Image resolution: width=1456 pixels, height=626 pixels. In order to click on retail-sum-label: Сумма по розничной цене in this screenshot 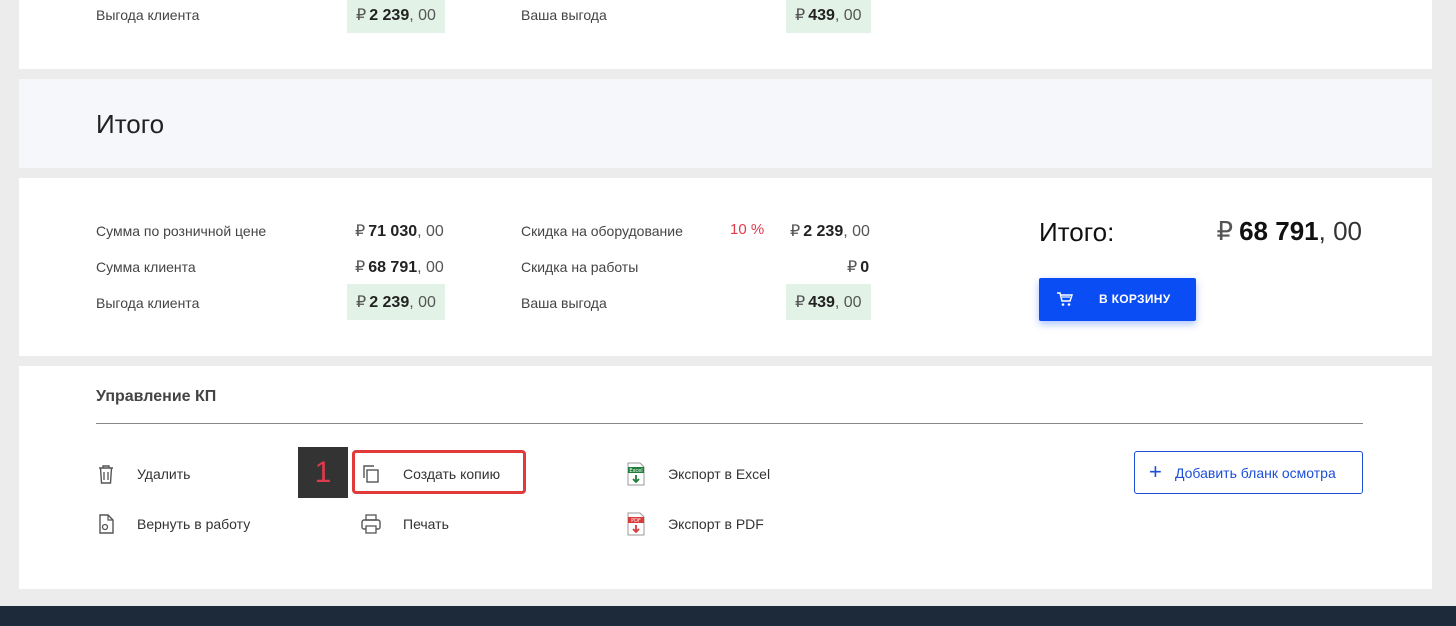, I will do `click(181, 231)`.